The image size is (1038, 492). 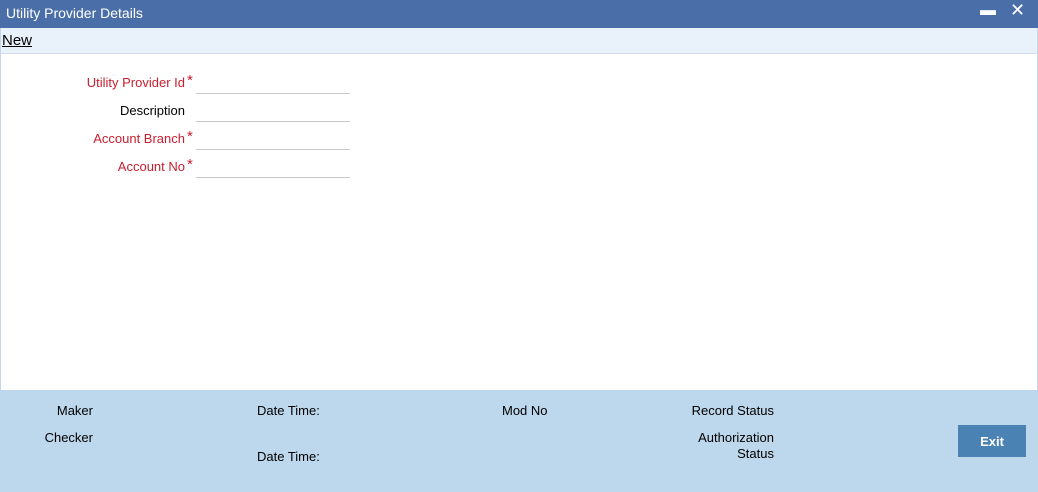 What do you see at coordinates (736, 437) in the screenshot?
I see `authorization-status-label-line1: Authorization` at bounding box center [736, 437].